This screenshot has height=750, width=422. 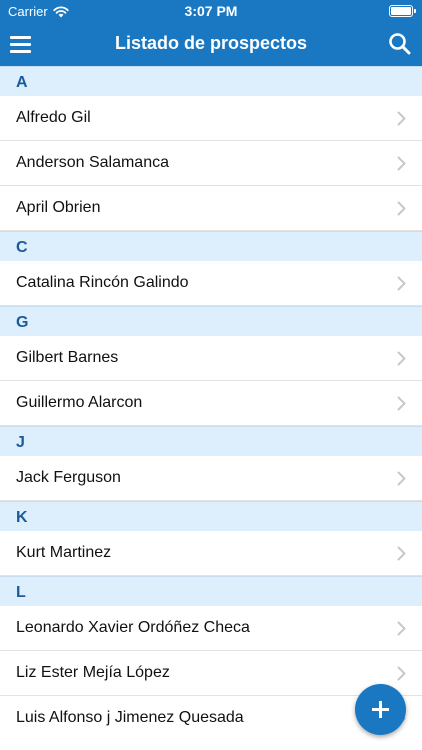 I want to click on battery-icon, so click(x=402, y=11).